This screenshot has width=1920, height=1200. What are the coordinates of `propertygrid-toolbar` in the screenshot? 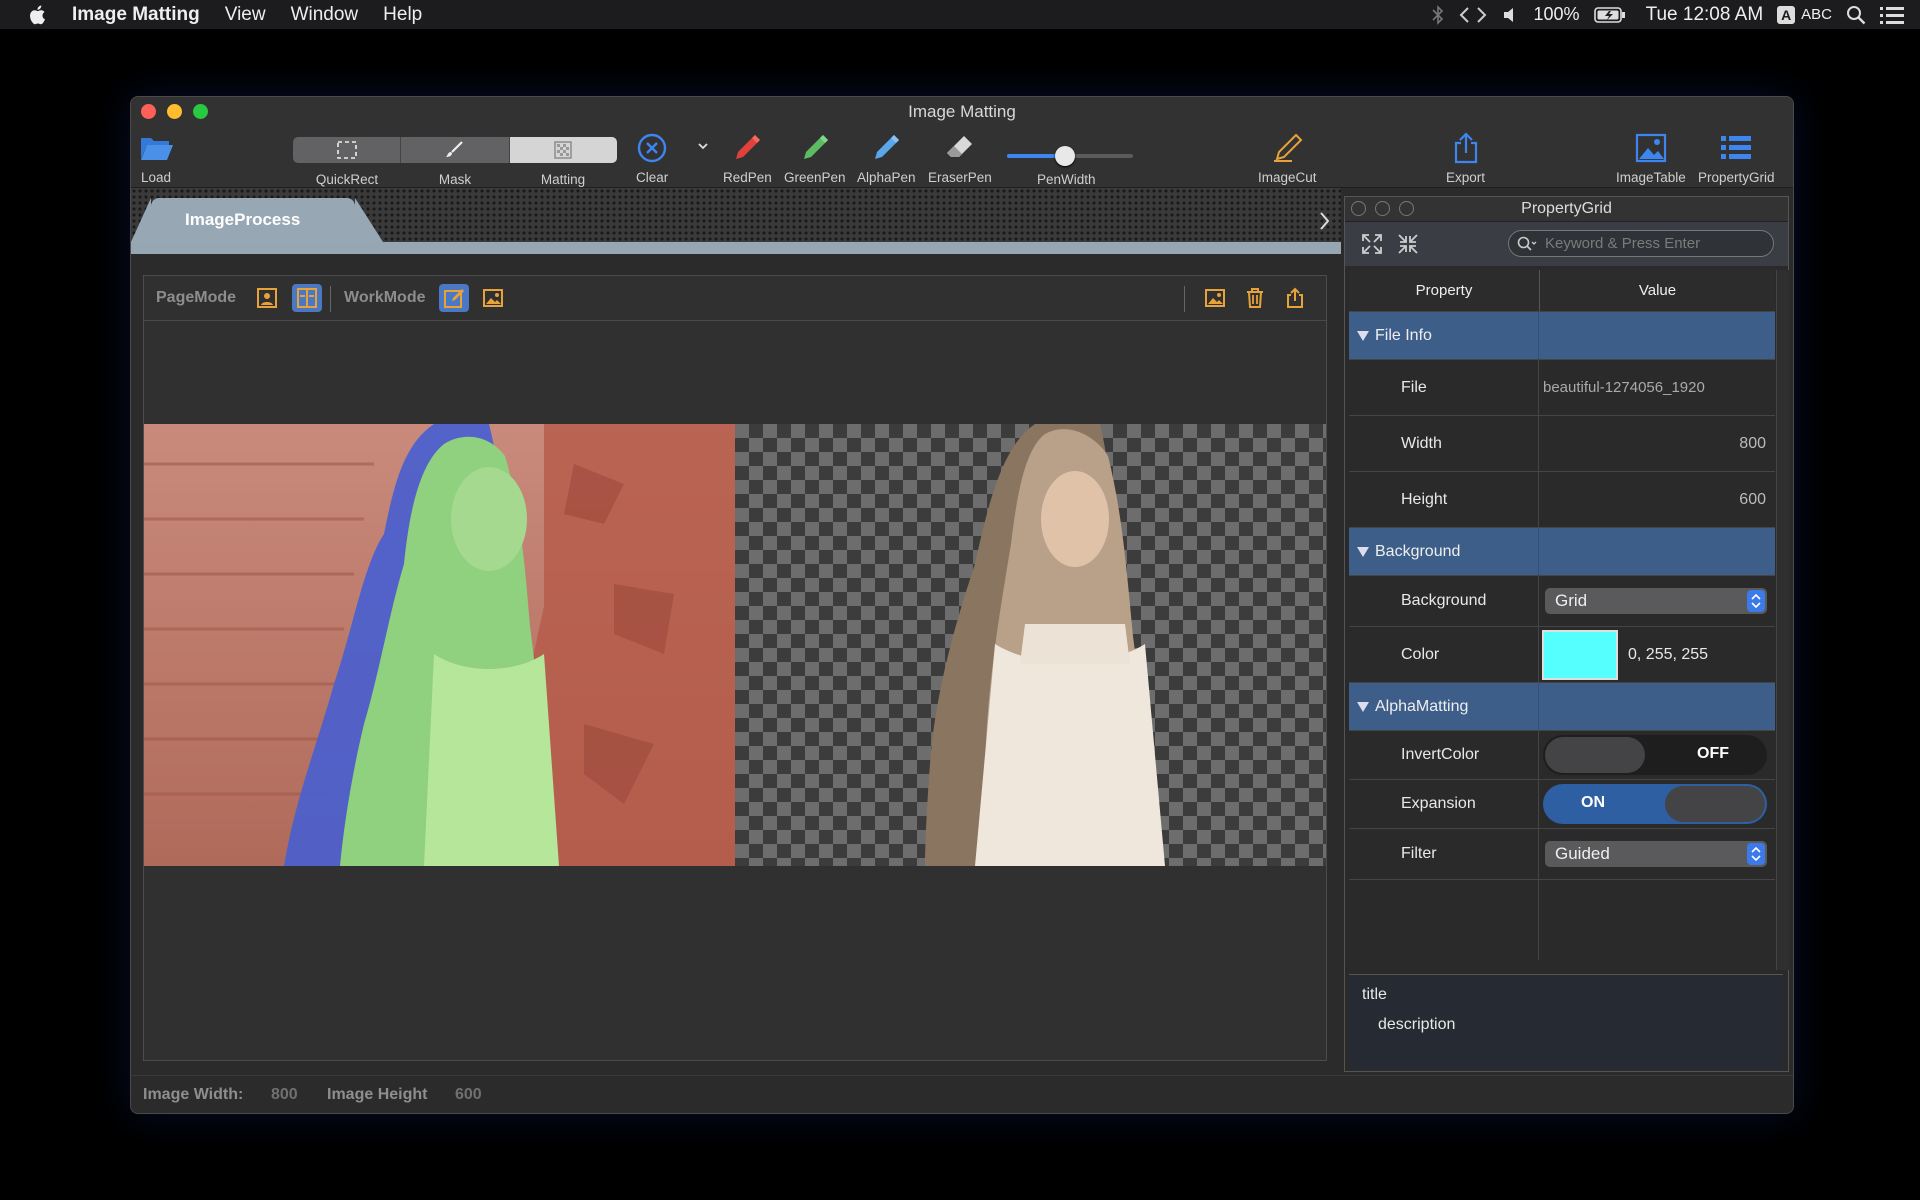 It's located at (1566, 244).